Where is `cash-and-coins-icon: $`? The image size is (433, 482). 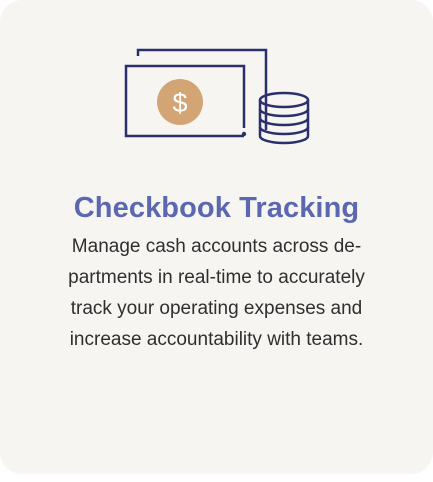 cash-and-coins-icon: $ is located at coordinates (217, 96).